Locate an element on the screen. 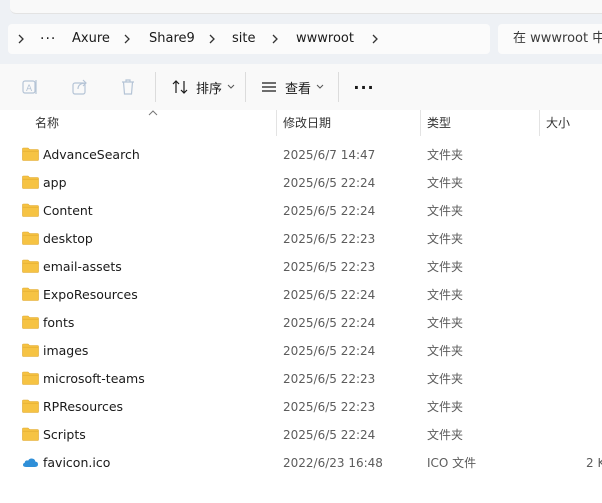  file-row: RPResources 2025/6/5 22:23 文件夹 is located at coordinates (301, 407).